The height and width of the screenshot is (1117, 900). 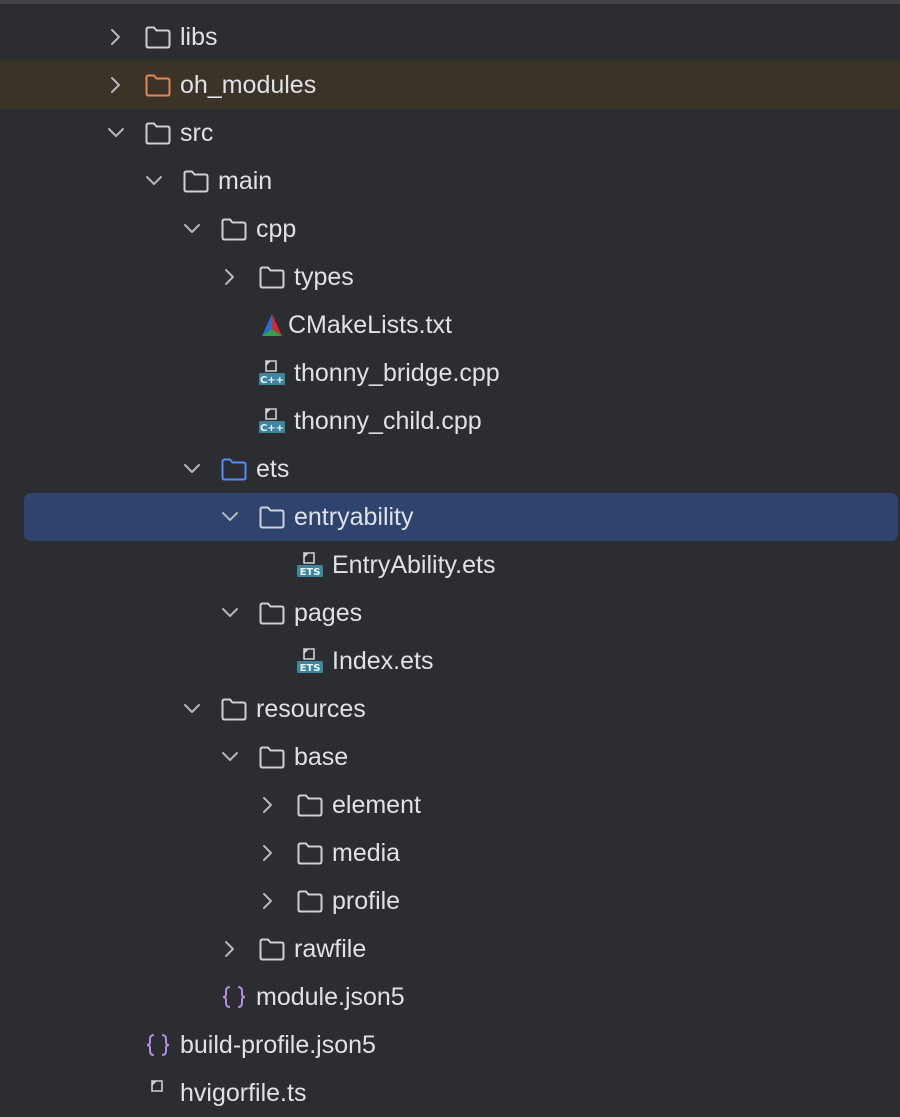 What do you see at coordinates (450, 85) in the screenshot?
I see `tree-row-oh-modules: oh_modules` at bounding box center [450, 85].